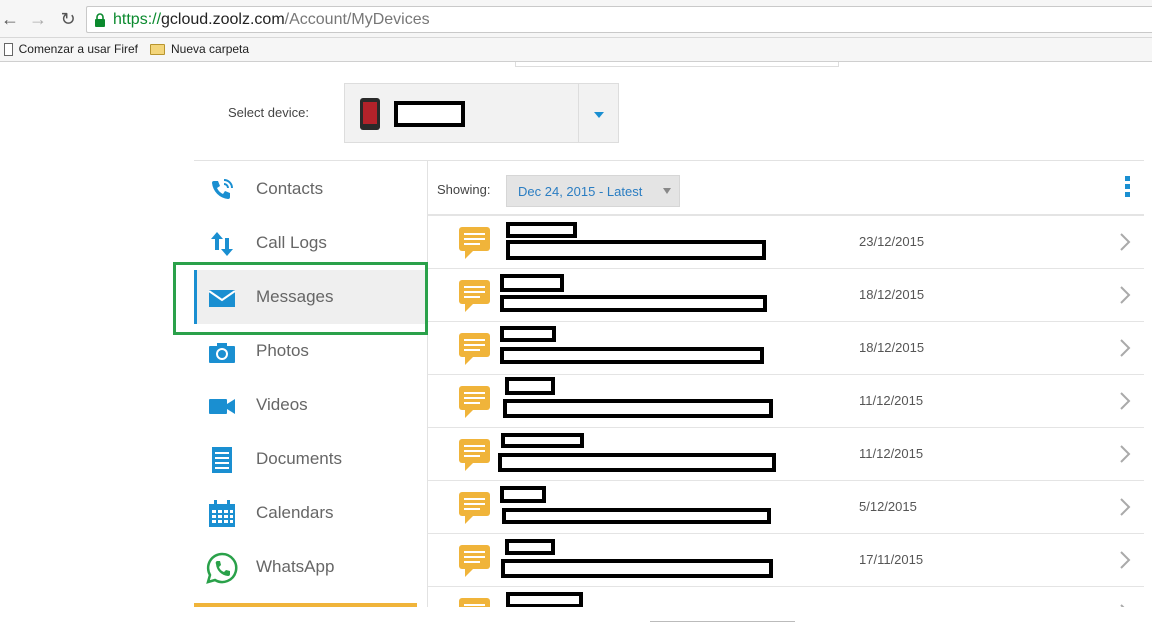  I want to click on date-range-value: Dec 24, 2015 - Latest, so click(580, 191).